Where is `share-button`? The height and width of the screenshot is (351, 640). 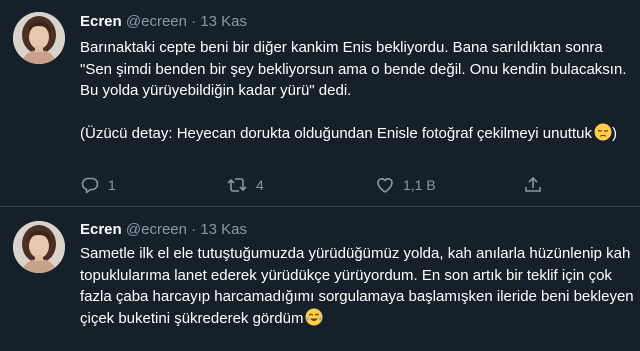
share-button is located at coordinates (533, 185).